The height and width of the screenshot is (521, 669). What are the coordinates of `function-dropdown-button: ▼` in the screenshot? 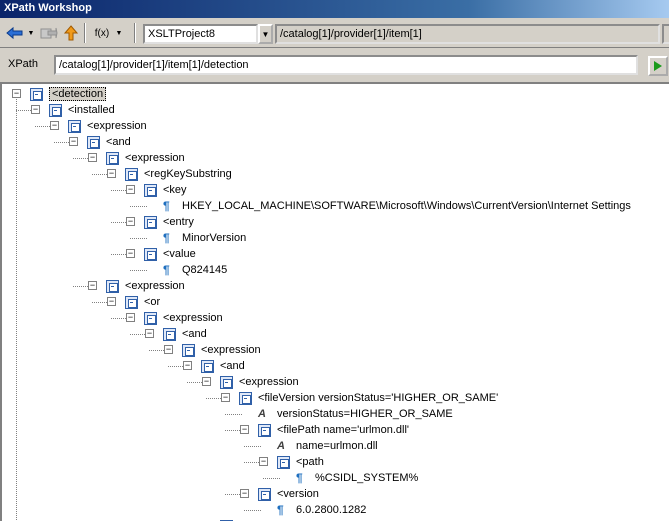 It's located at (119, 33).